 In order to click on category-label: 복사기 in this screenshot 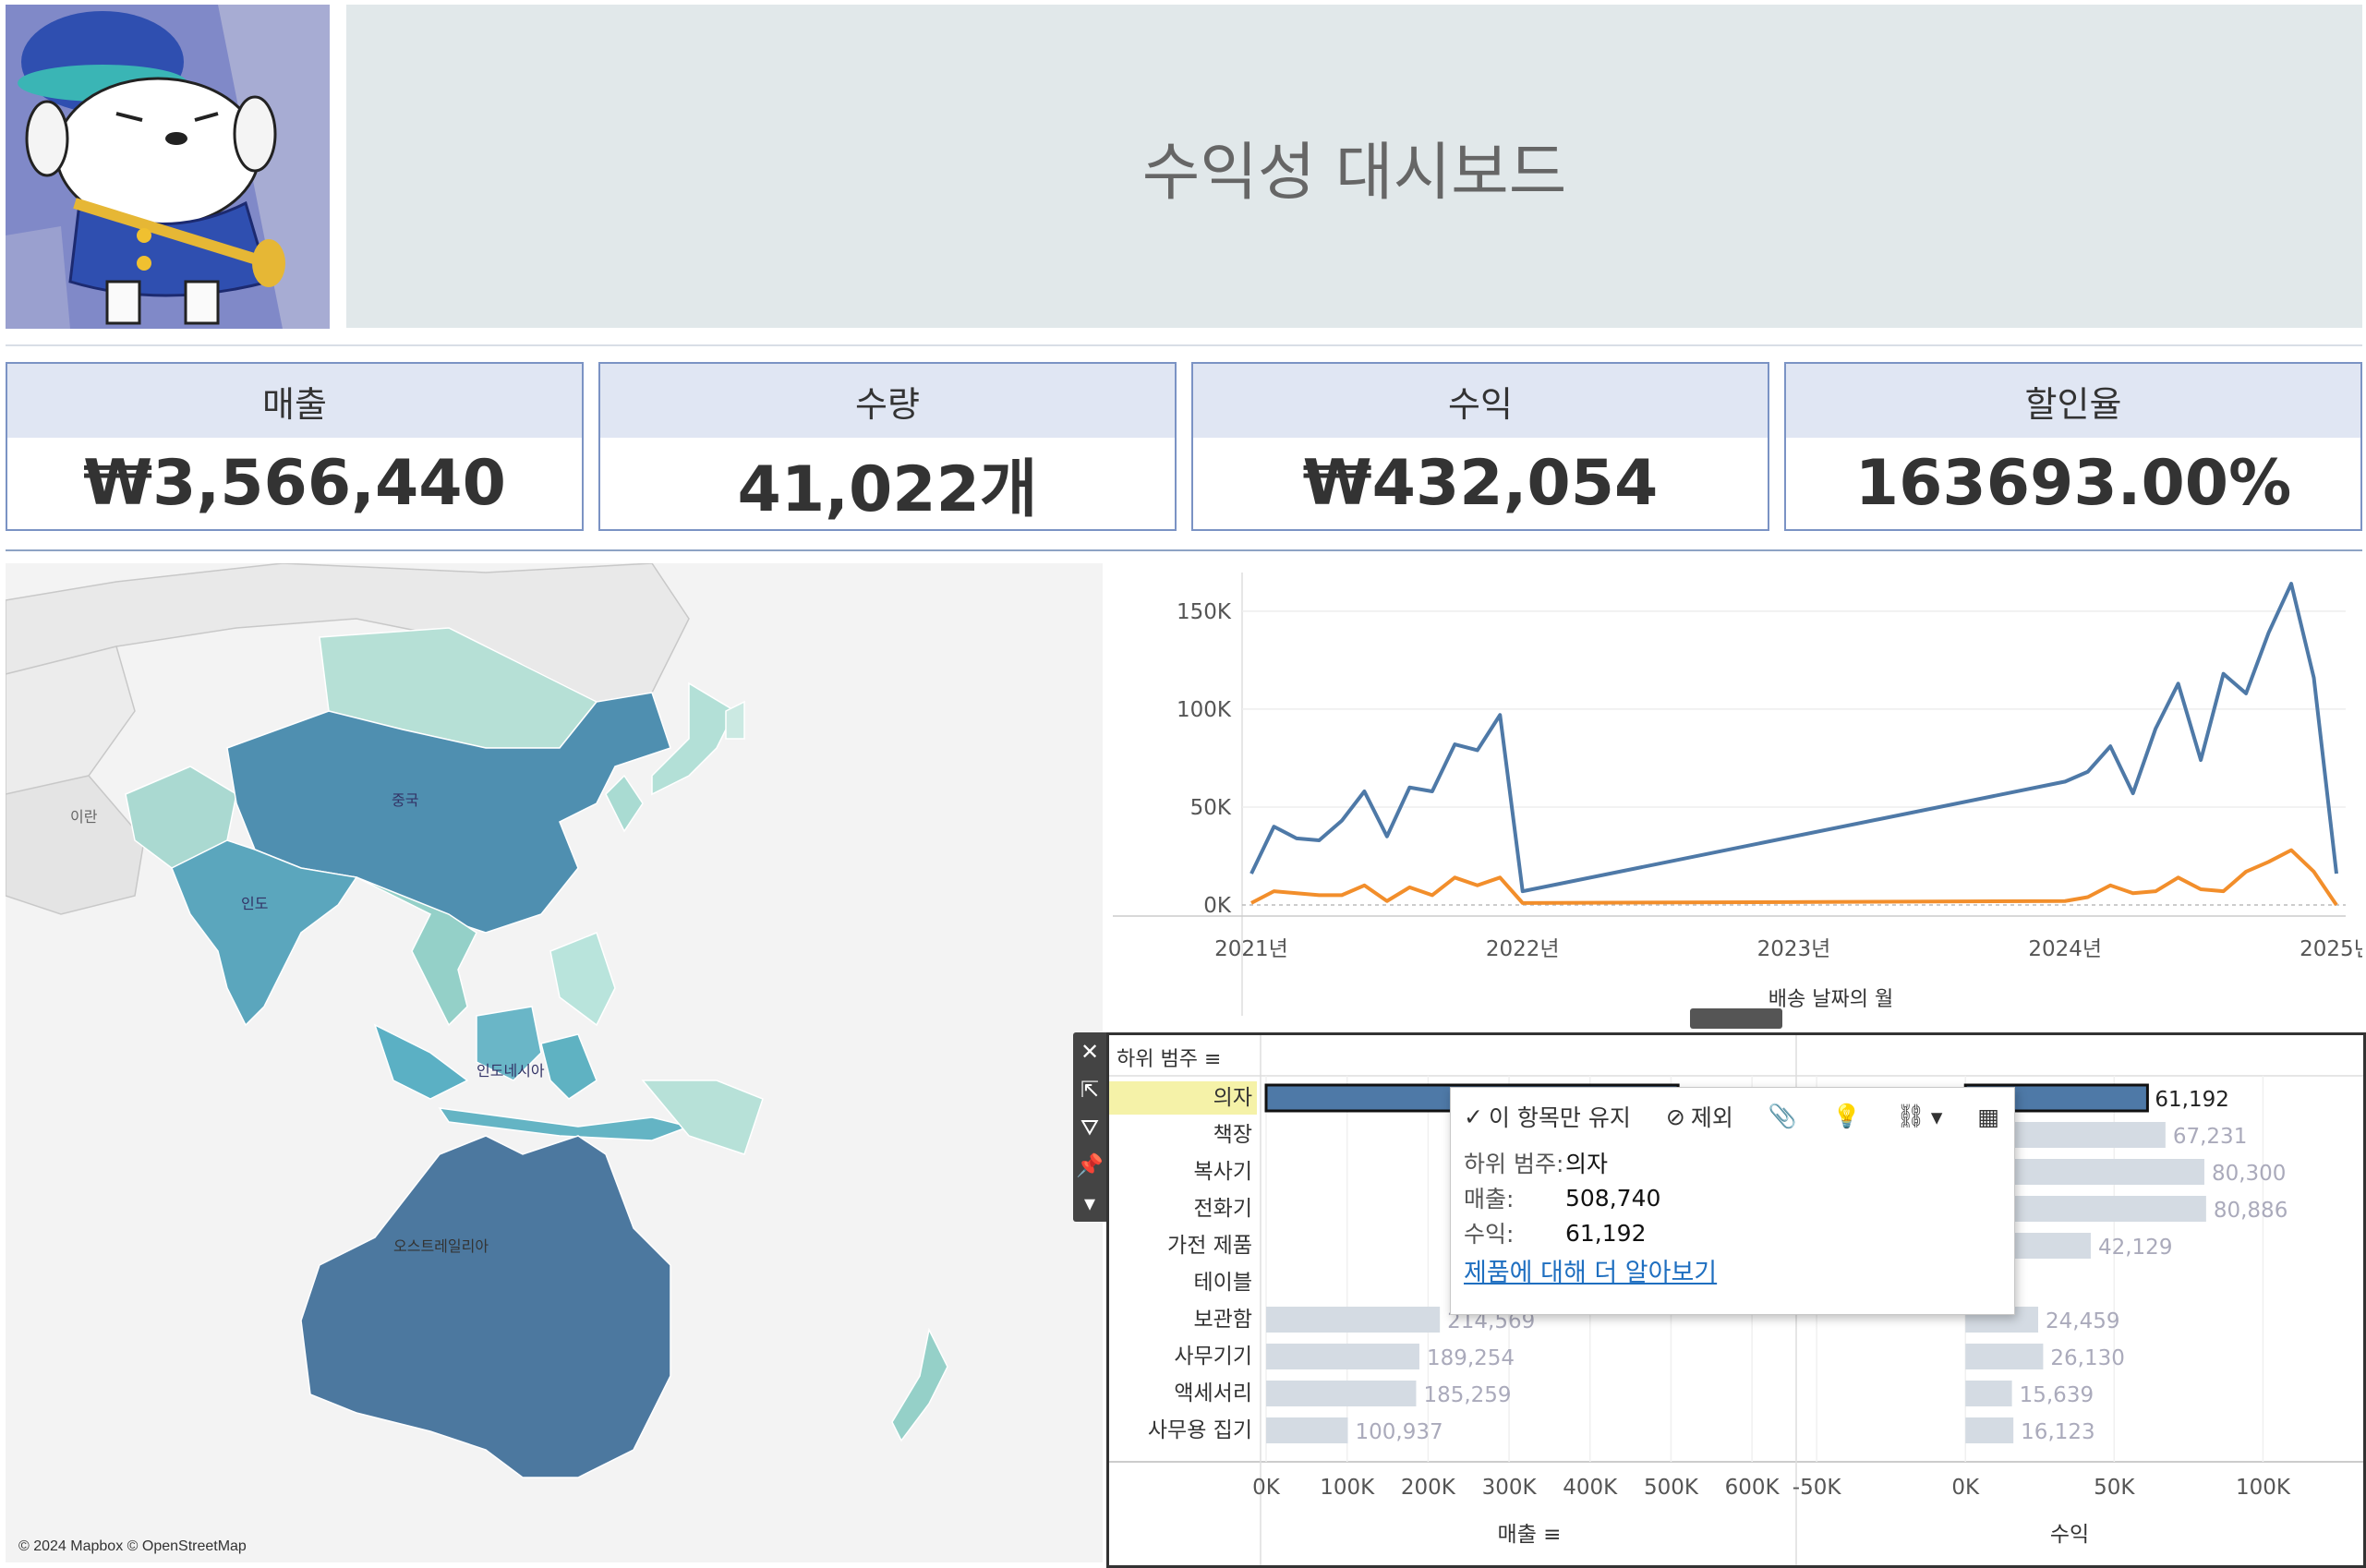, I will do `click(1223, 1172)`.